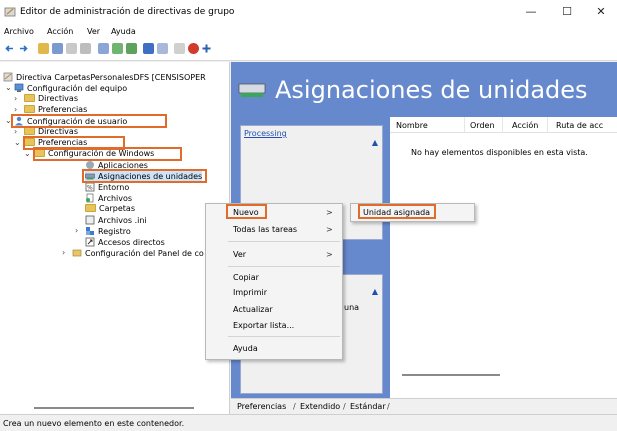 This screenshot has height=431, width=617. Describe the element at coordinates (567, 12) in the screenshot. I see `maximize-button: ☐` at that location.